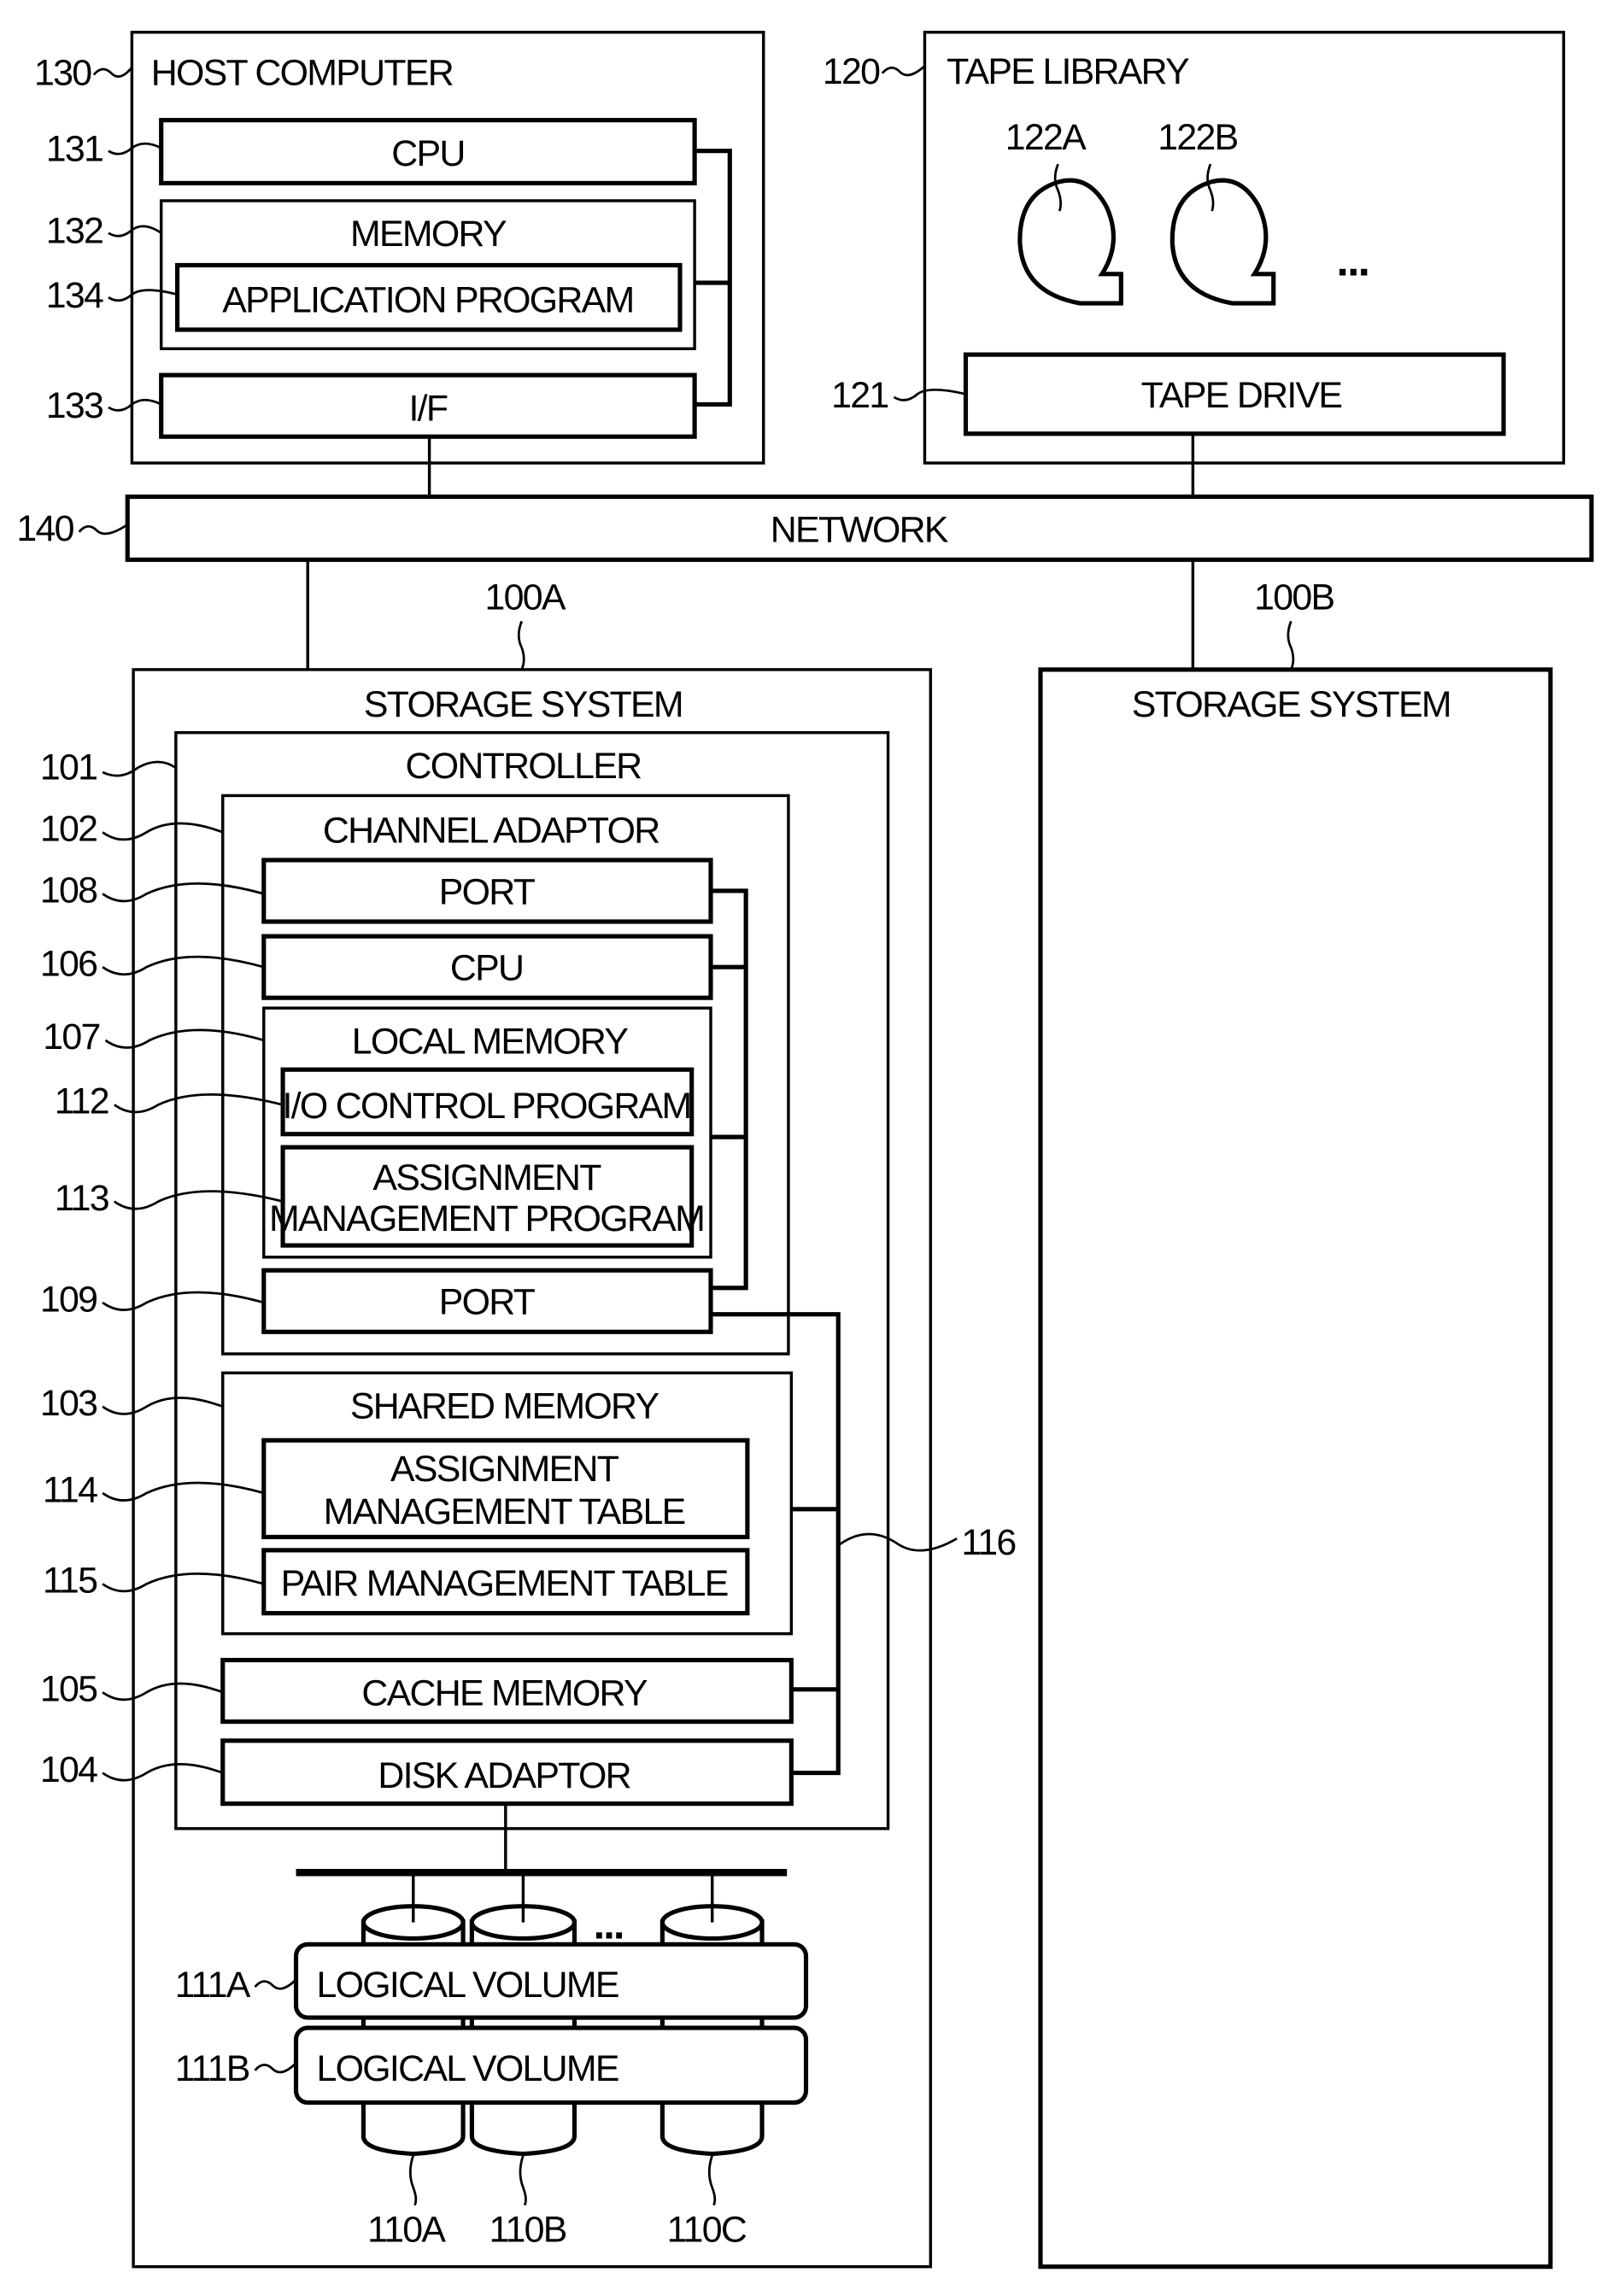 This screenshot has width=1612, height=2296. Describe the element at coordinates (486, 1177) in the screenshot. I see `assignment-management-program-line1: ASSIGNMENT` at that location.